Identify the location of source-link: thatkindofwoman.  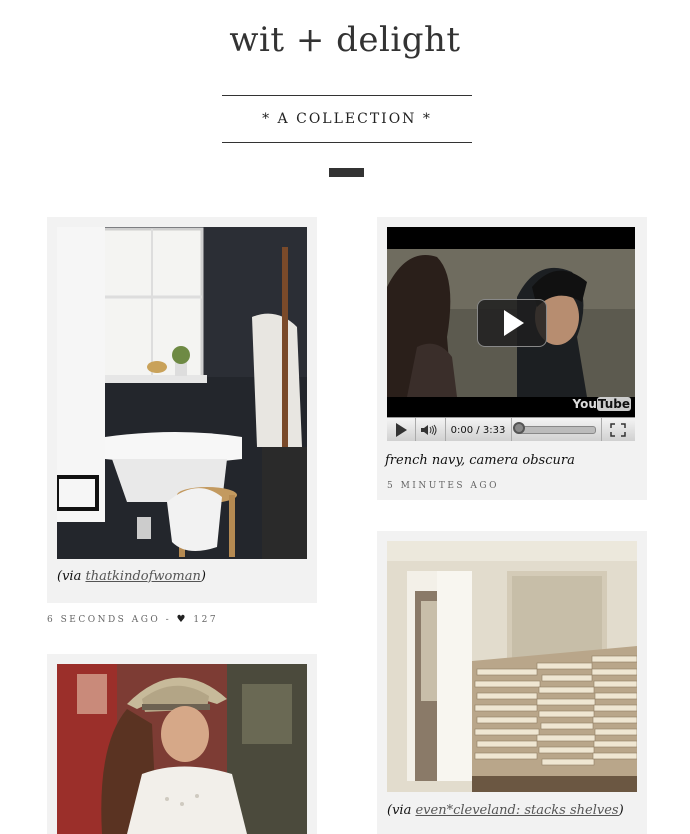
(142, 576).